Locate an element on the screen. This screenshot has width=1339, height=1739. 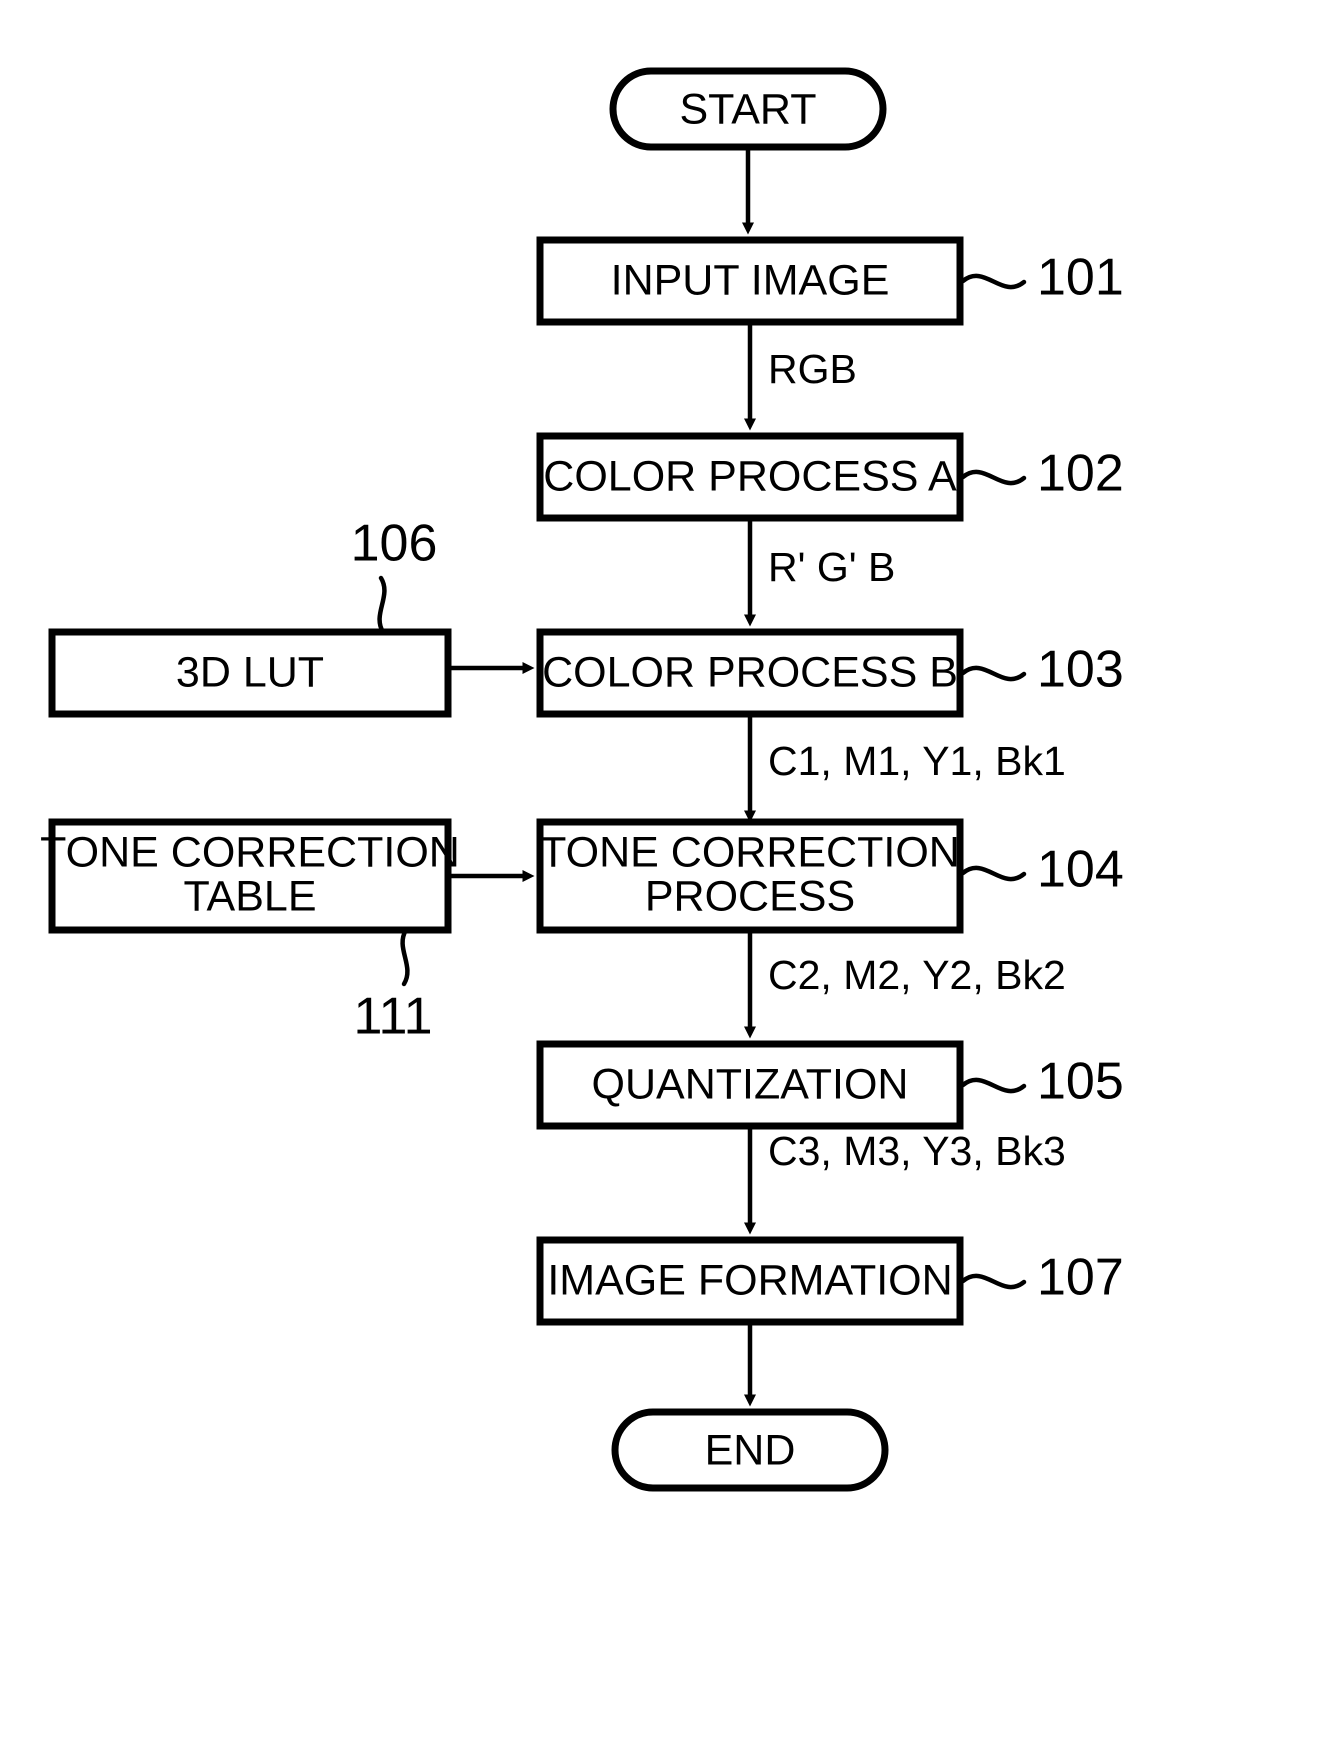
reference-numeral-101: 101 is located at coordinates (1080, 278).